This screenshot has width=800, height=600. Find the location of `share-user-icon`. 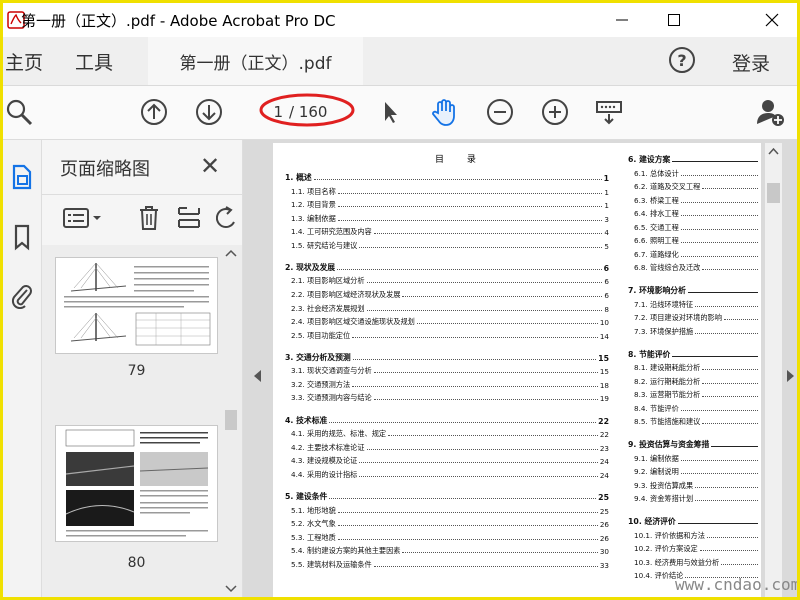

share-user-icon is located at coordinates (771, 112).